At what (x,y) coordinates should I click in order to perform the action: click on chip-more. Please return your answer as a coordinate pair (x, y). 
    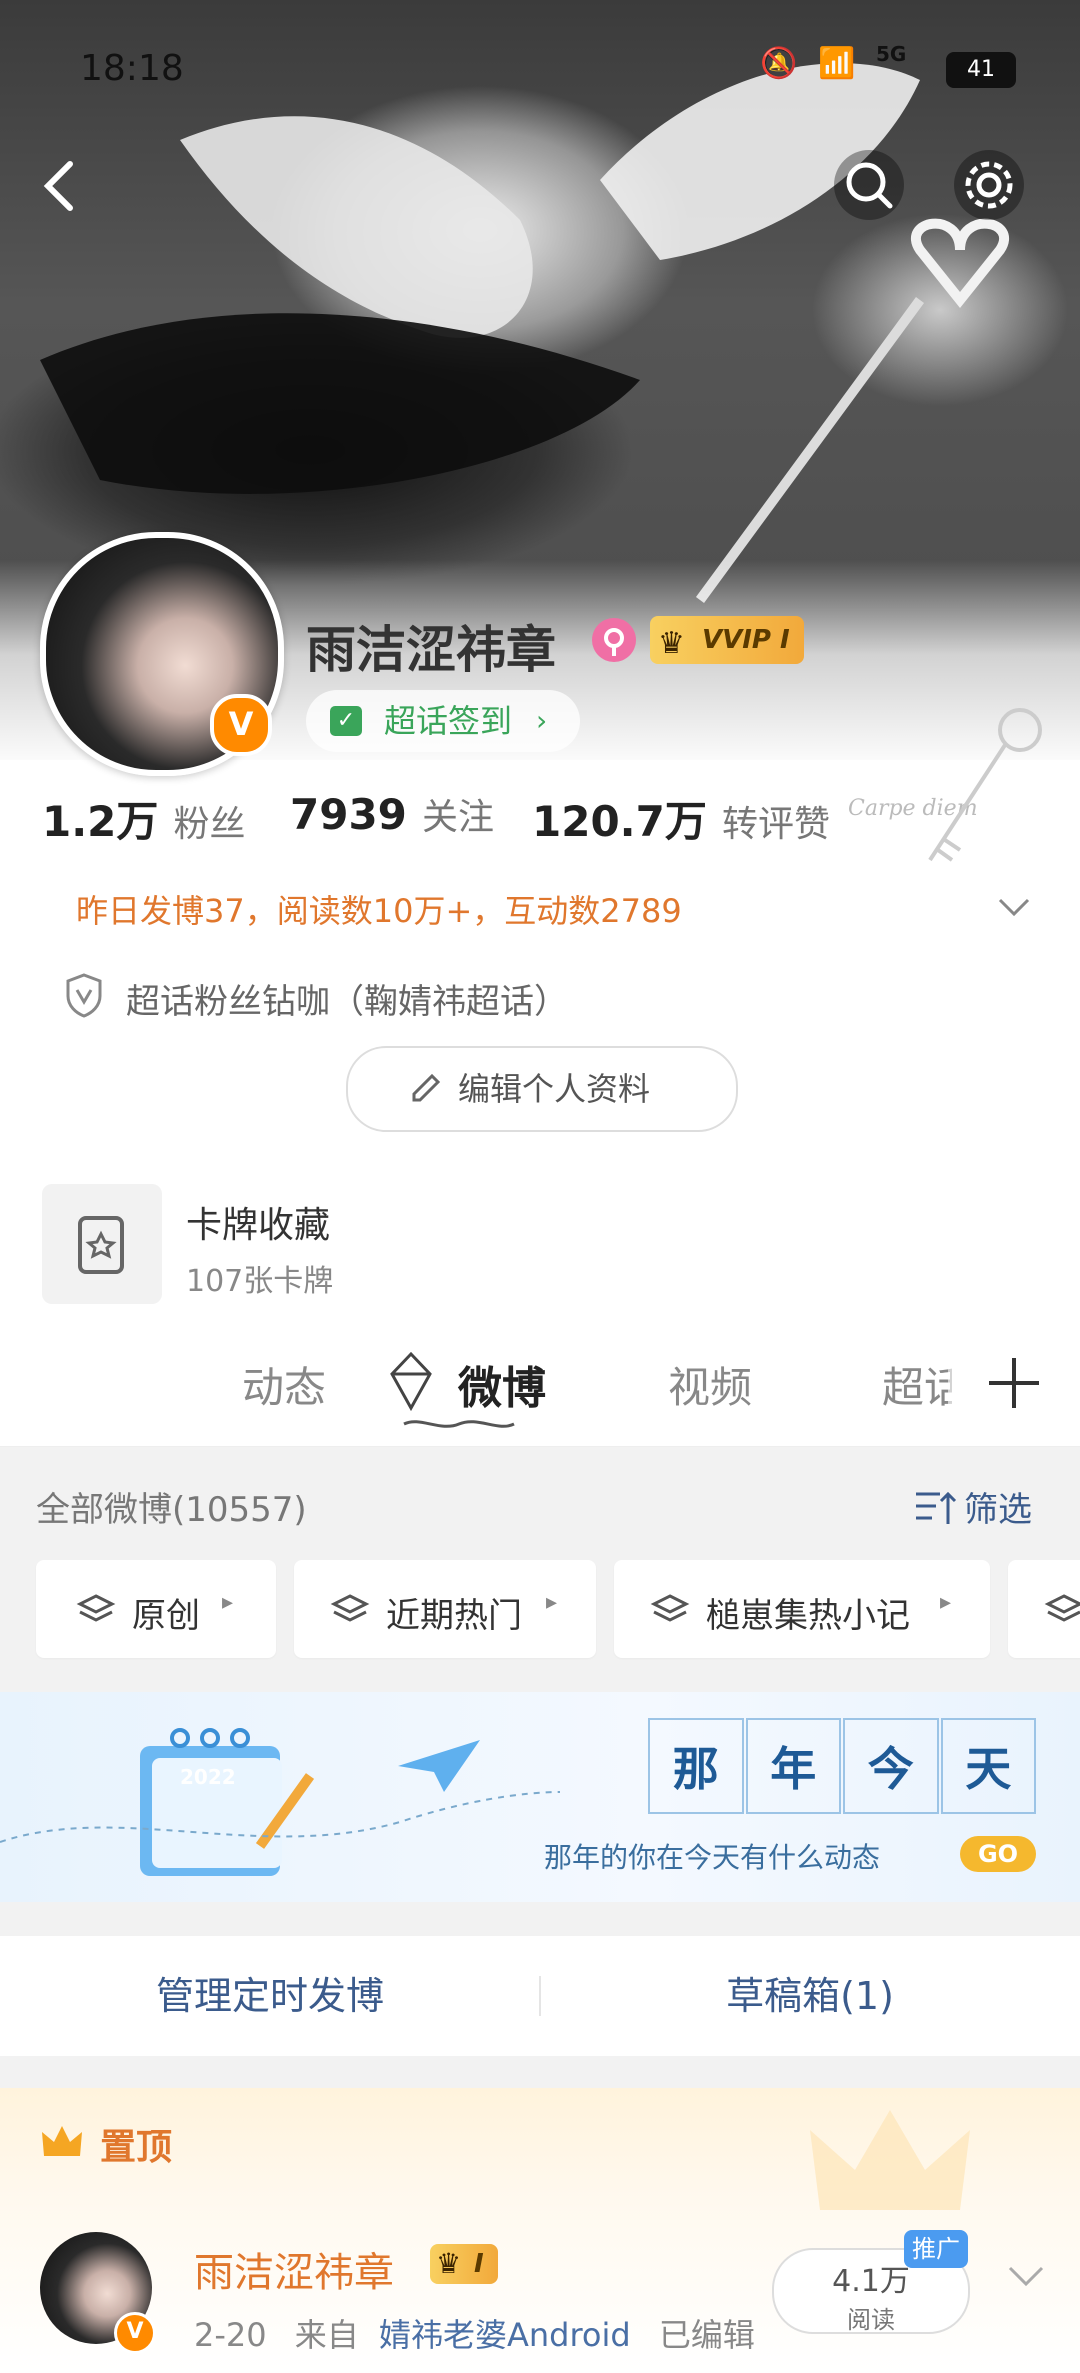
    Looking at the image, I should click on (1044, 1609).